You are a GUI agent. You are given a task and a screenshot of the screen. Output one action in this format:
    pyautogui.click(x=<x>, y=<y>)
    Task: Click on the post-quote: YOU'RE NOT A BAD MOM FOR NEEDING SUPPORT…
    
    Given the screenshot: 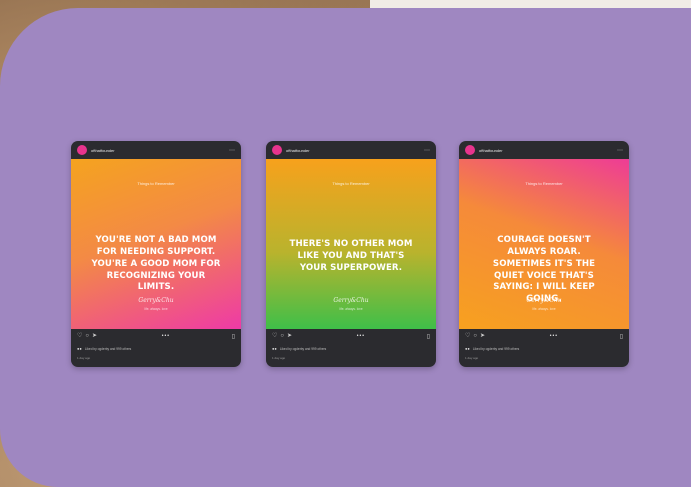 What is the action you would take?
    pyautogui.click(x=156, y=264)
    